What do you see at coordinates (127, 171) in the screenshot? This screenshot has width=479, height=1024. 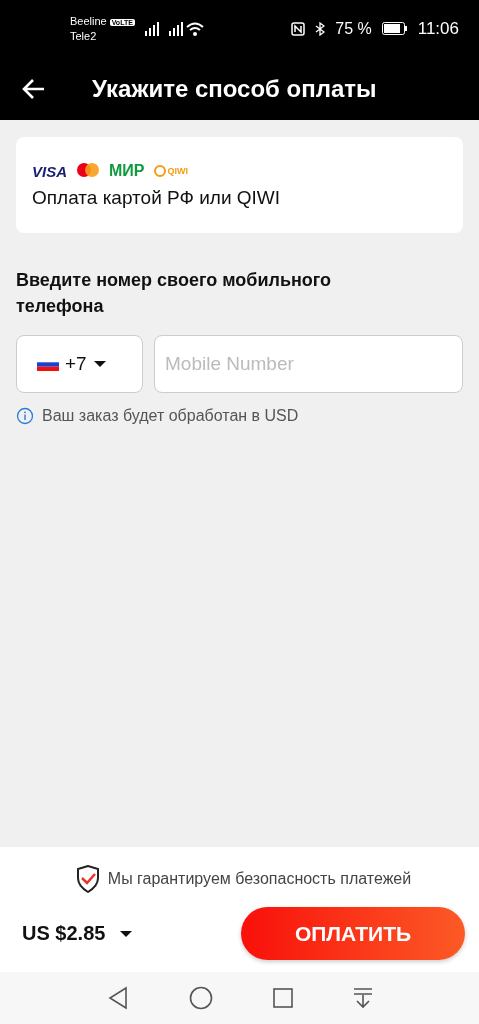 I see `mir-logo: МИР` at bounding box center [127, 171].